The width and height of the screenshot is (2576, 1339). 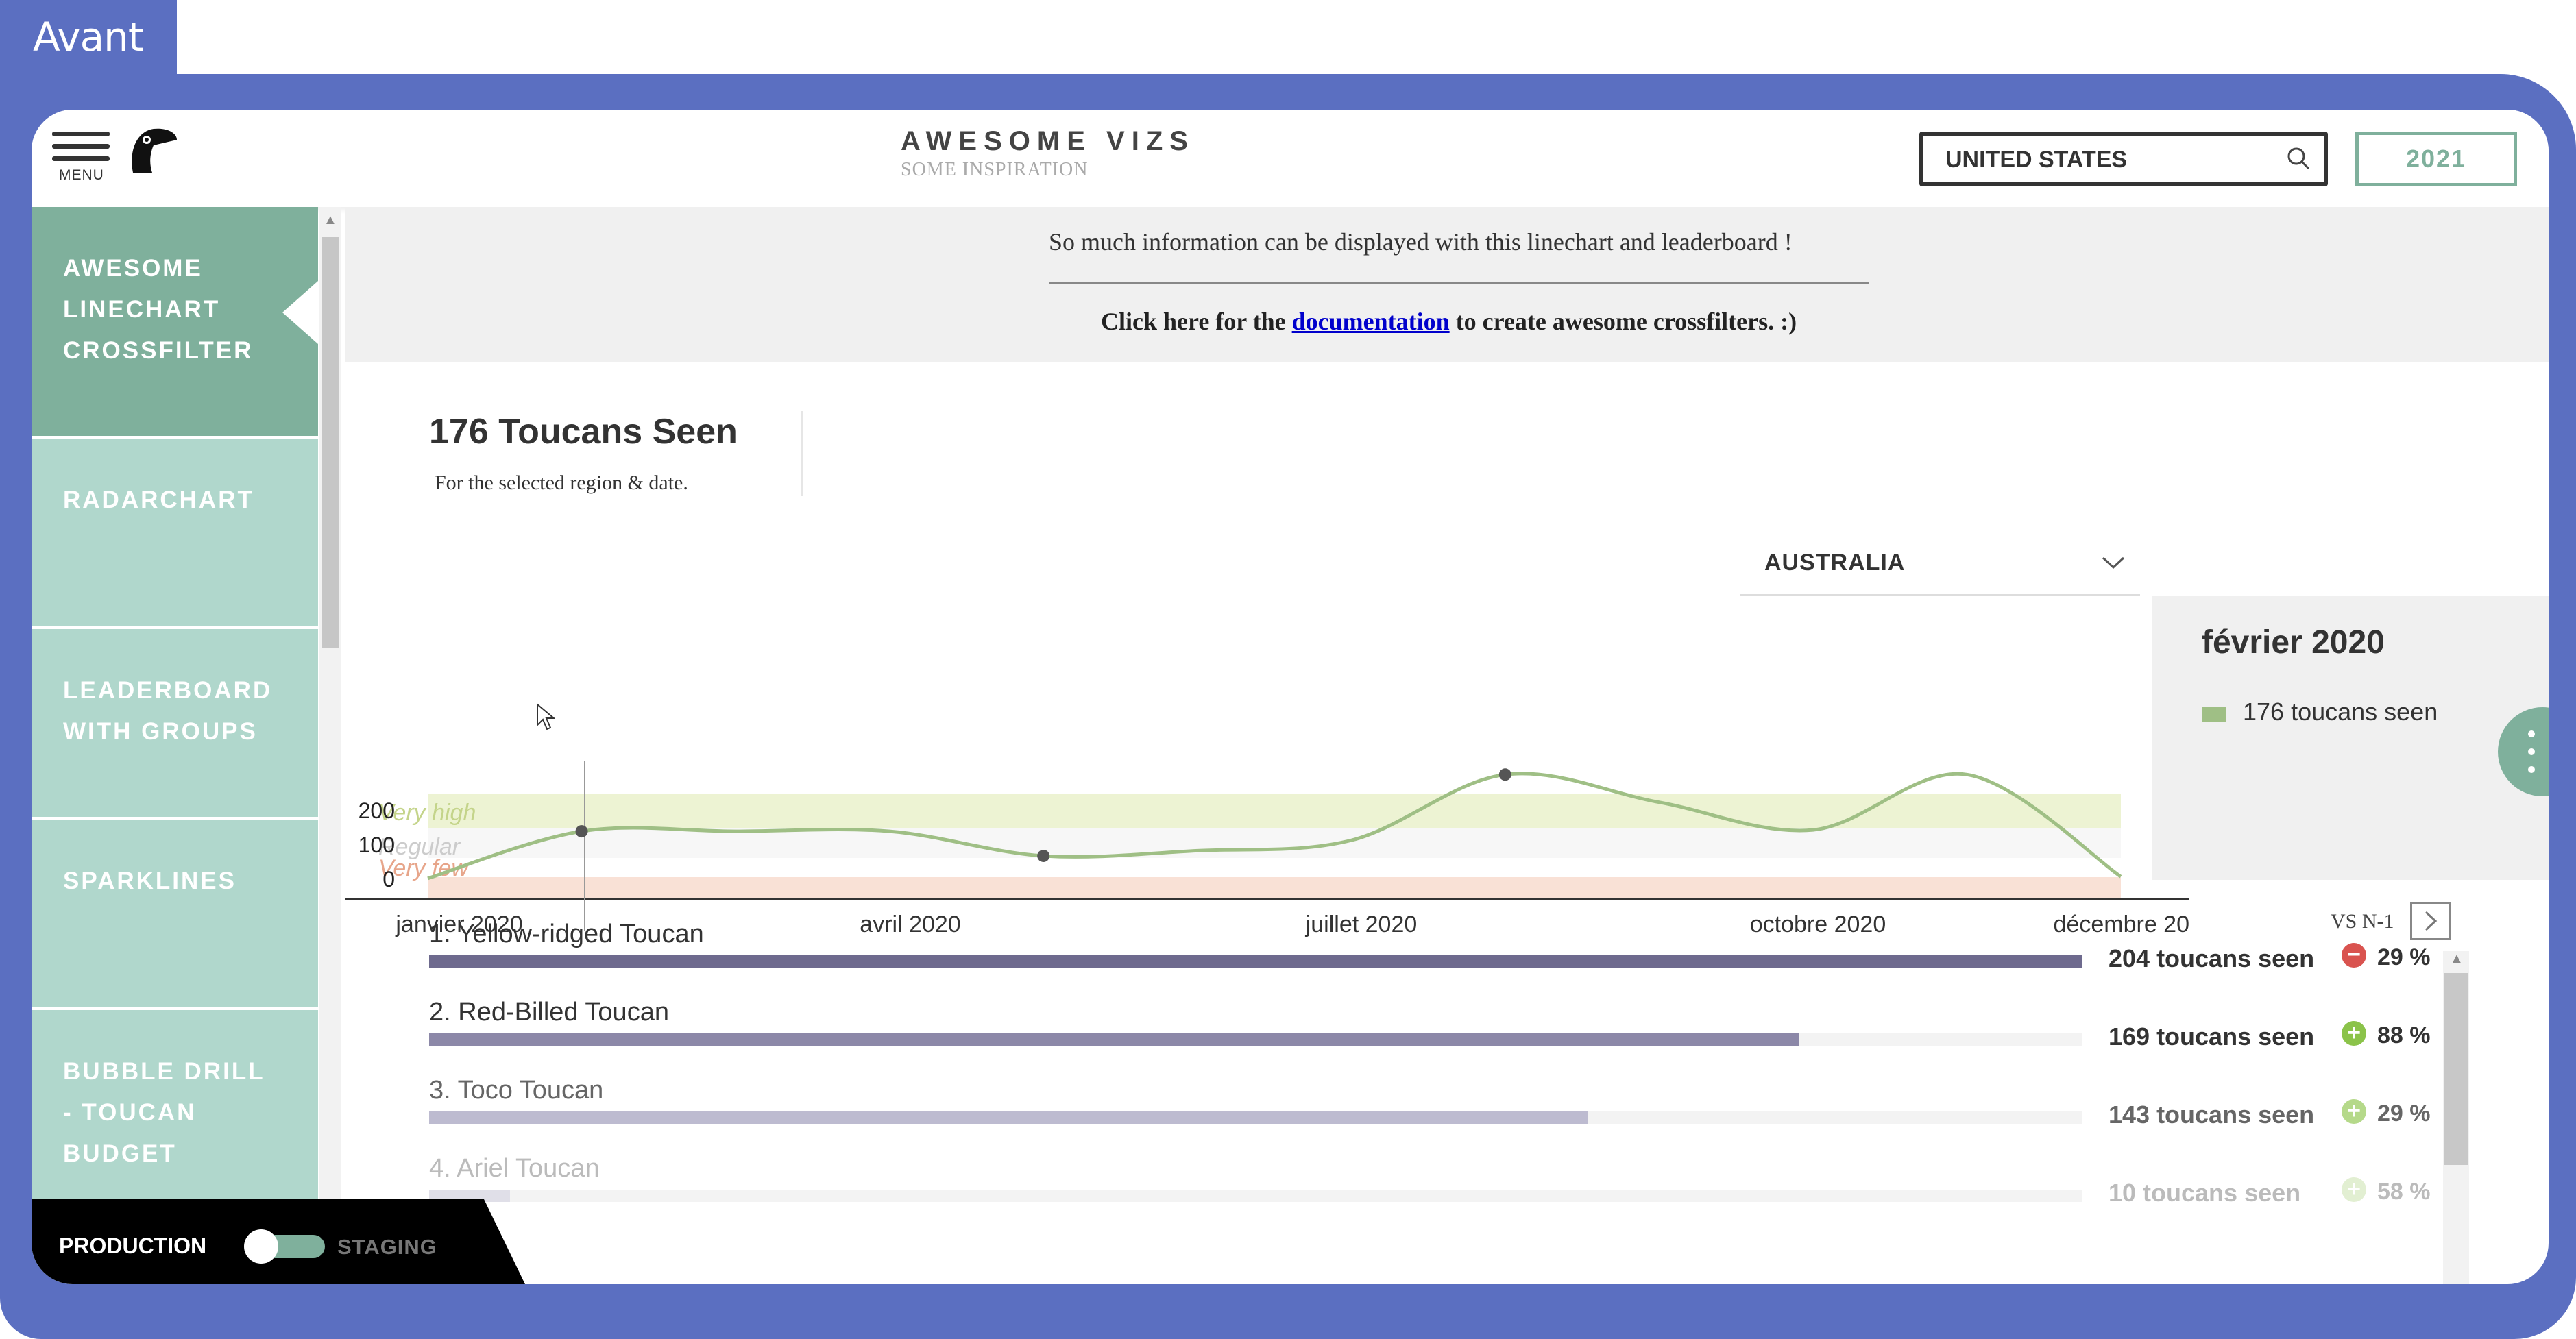 What do you see at coordinates (1371, 321) in the screenshot?
I see `documentation-link: documentation` at bounding box center [1371, 321].